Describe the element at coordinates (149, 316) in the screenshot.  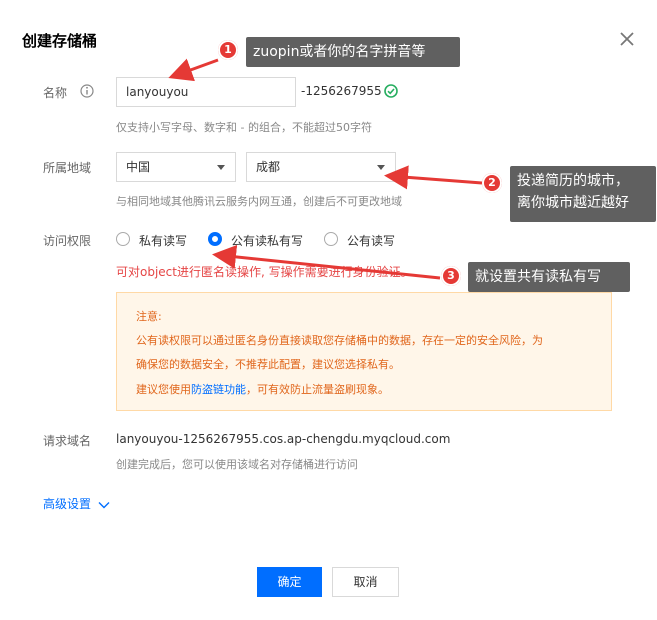
I see `notice-title: 注意:` at that location.